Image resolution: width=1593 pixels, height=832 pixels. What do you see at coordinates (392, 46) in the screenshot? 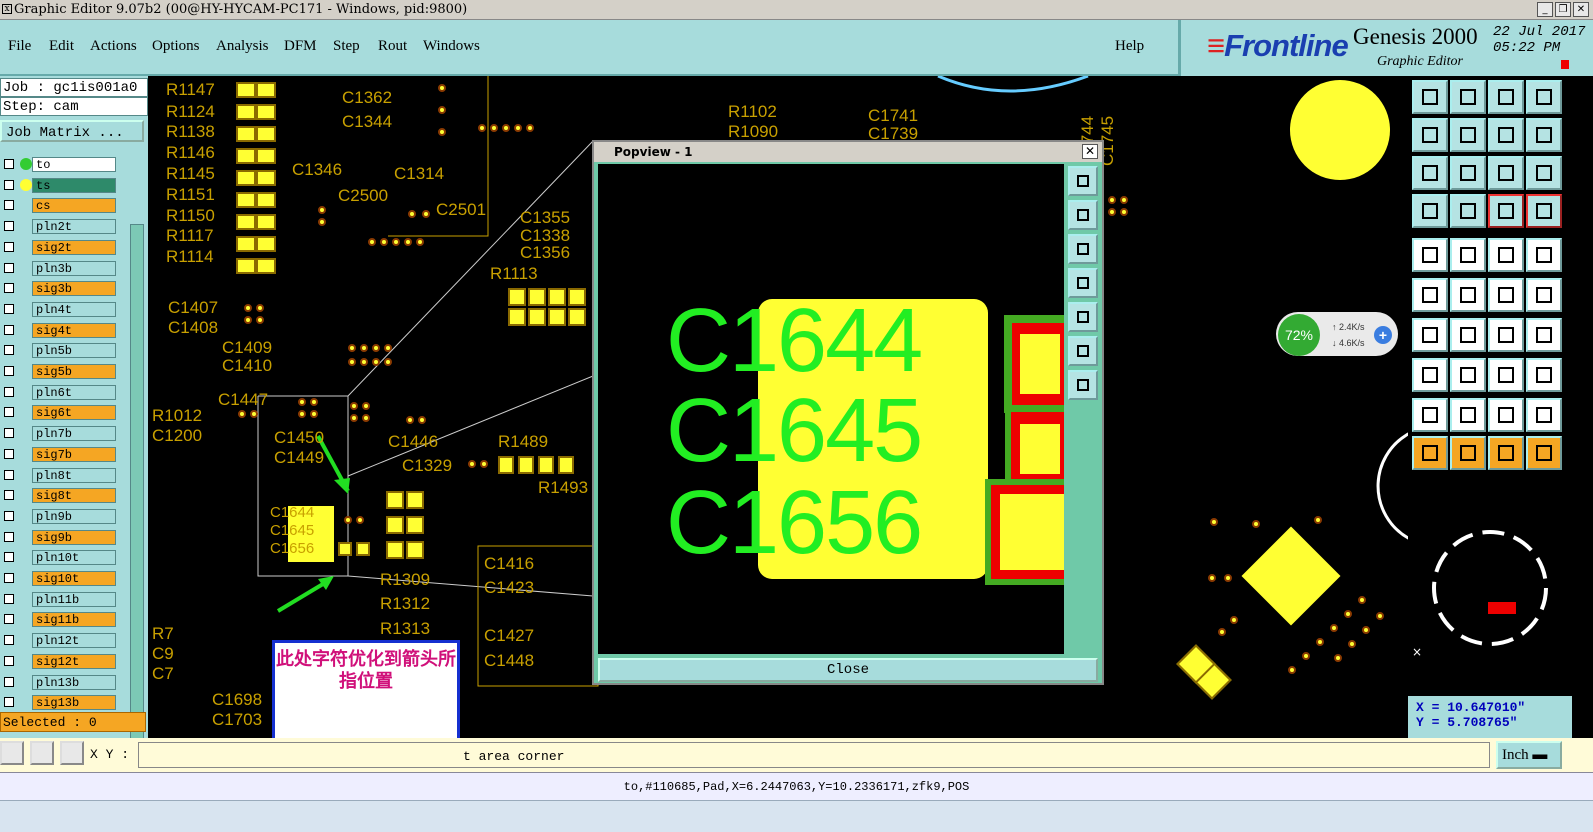
I see `menu-rout: Rout` at bounding box center [392, 46].